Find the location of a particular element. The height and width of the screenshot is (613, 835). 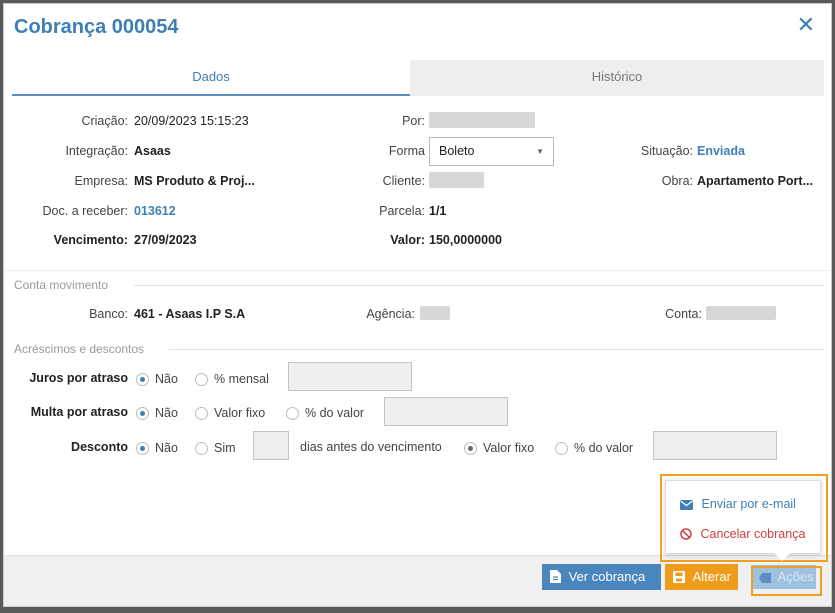

desconto-nao-label: Não is located at coordinates (166, 448).